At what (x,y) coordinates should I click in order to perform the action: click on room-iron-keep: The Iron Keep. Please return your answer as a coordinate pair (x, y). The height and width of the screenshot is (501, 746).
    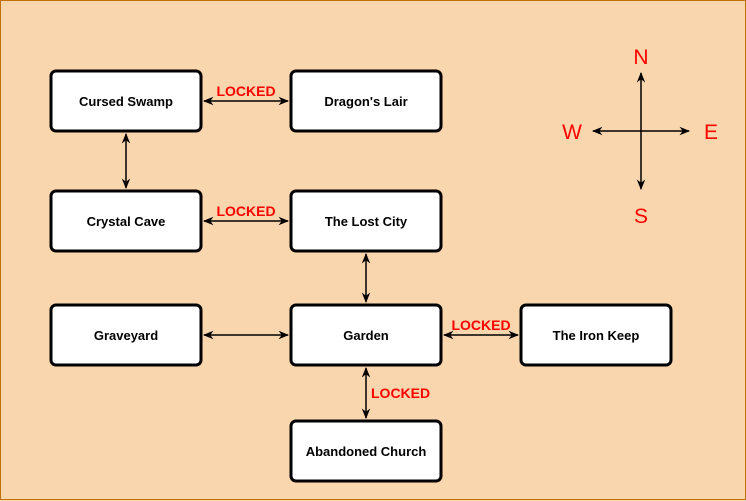
    Looking at the image, I should click on (596, 335).